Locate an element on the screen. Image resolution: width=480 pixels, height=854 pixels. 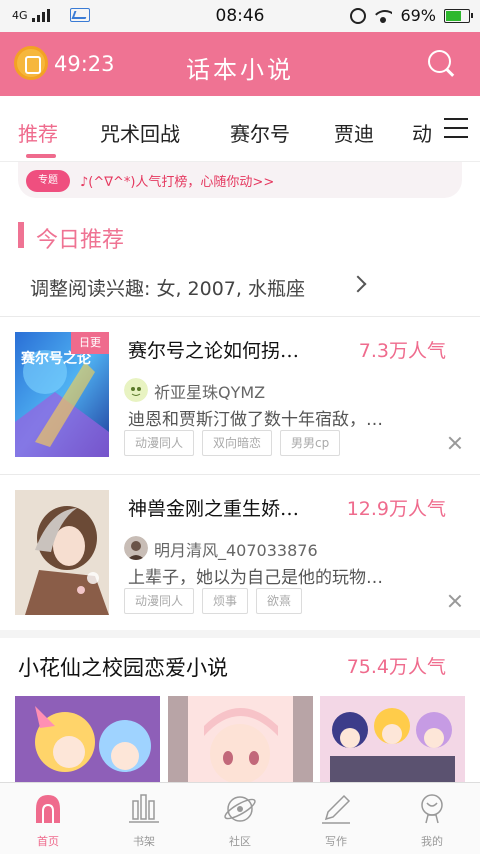
collection-title: 小花仙之校园恋爱小说 is located at coordinates (123, 667).